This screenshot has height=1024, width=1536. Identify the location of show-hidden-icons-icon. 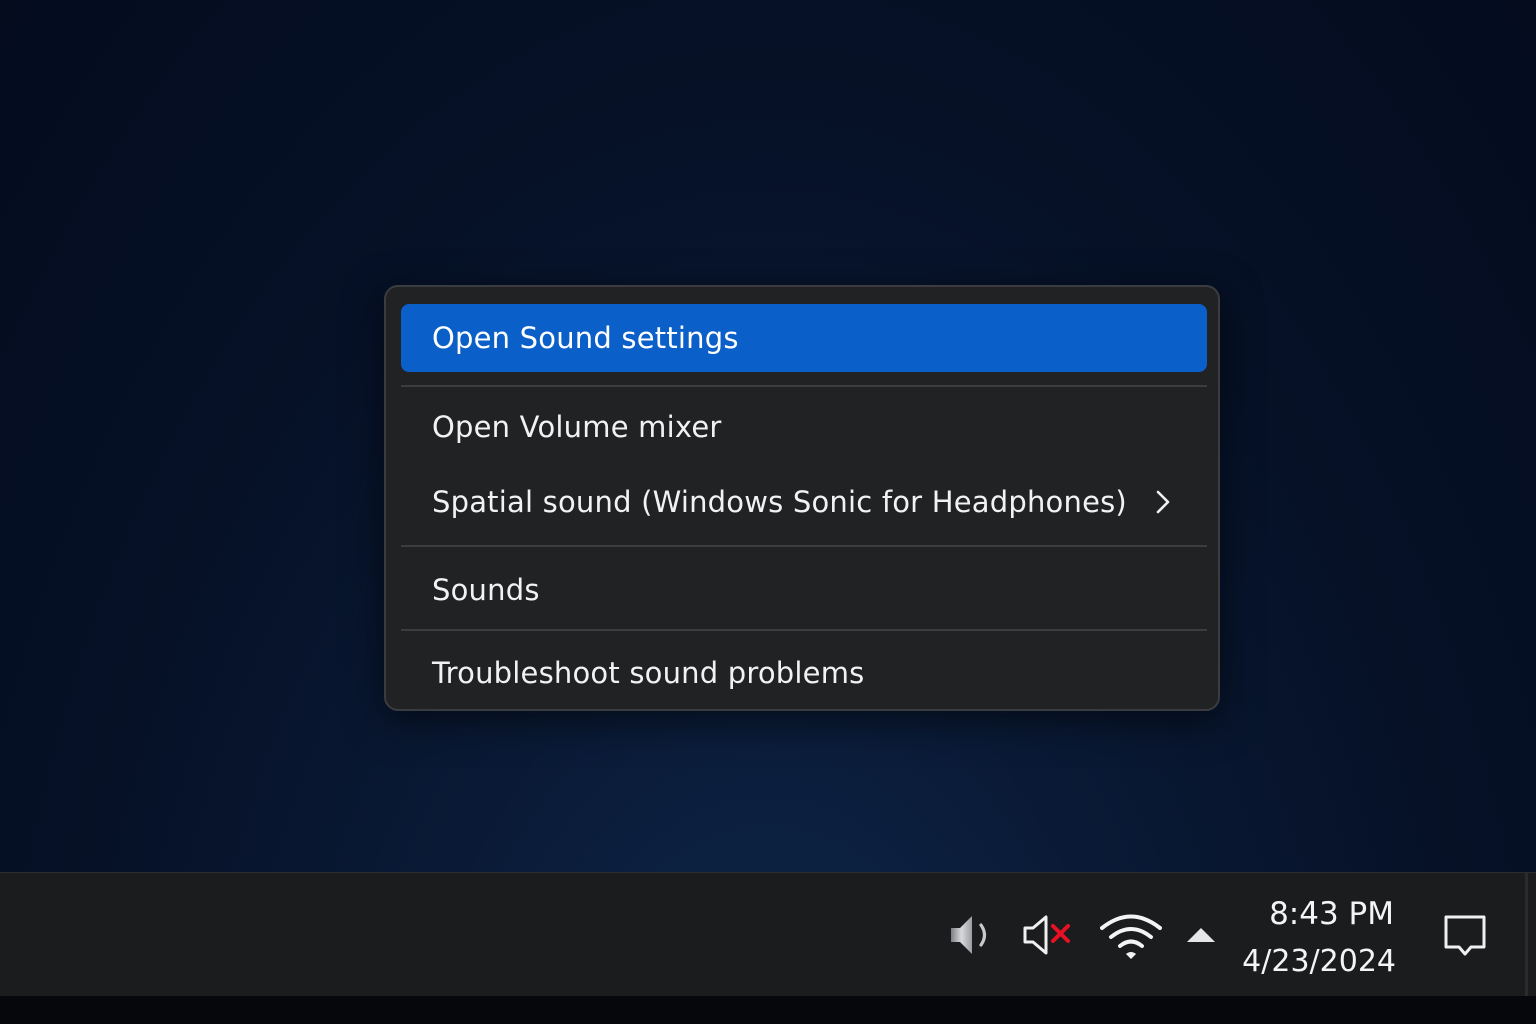
(1201, 935).